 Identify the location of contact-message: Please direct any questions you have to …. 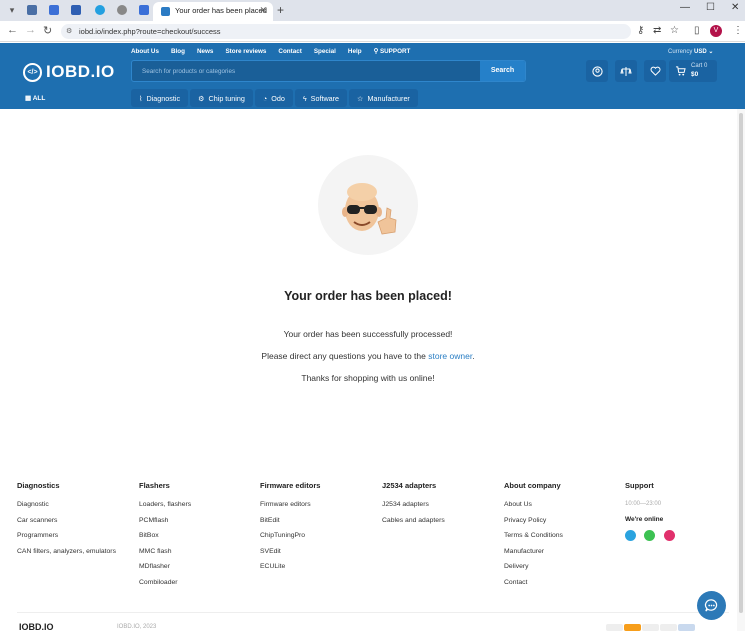
(368, 356).